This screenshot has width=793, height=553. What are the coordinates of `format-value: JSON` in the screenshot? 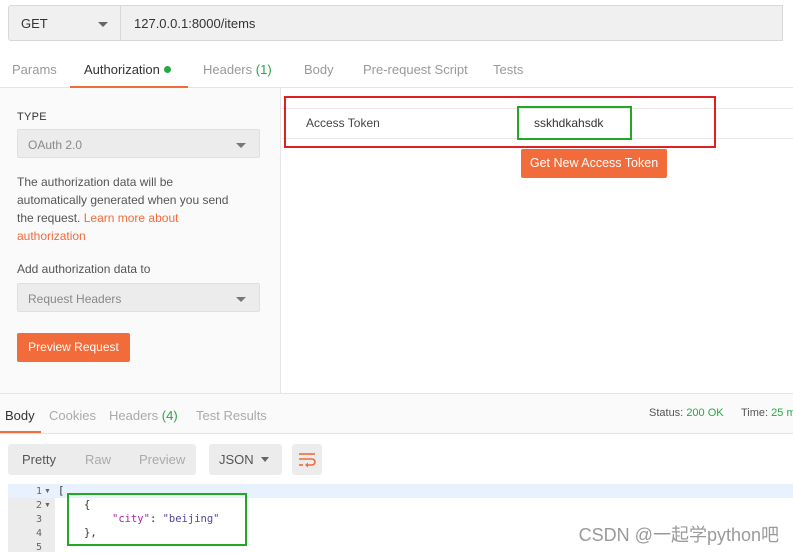 It's located at (236, 459).